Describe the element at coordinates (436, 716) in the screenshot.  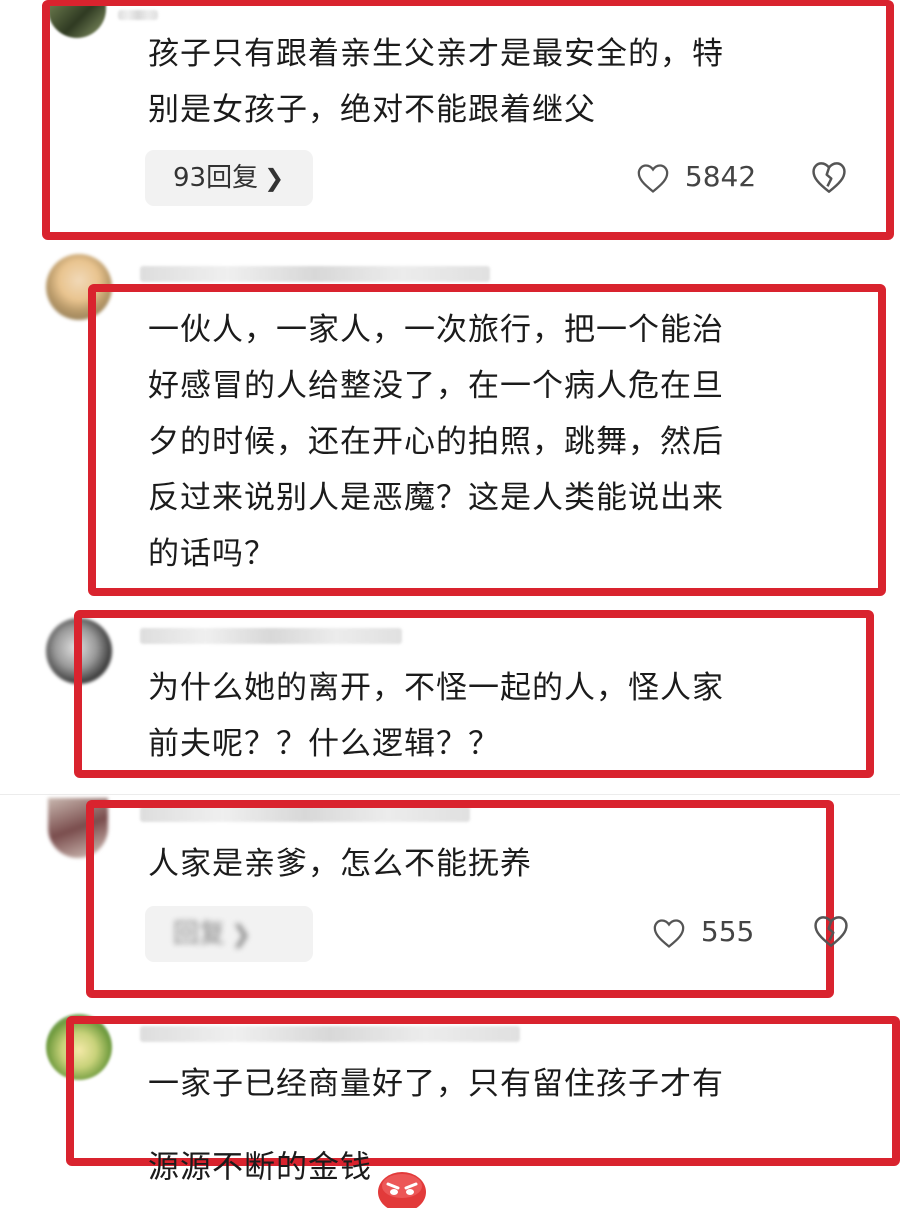
I see `comment-text: 为什么她的离开，不怪一起的人，怪人家 前夫呢？？什么逻辑？？` at that location.